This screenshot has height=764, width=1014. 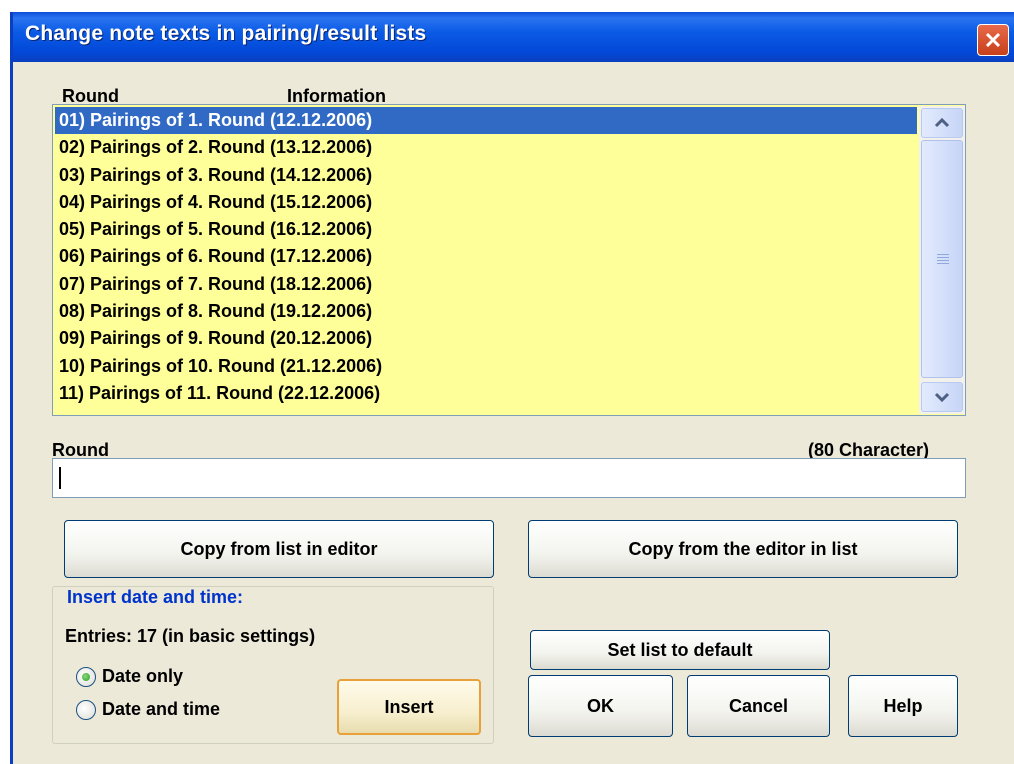 I want to click on round-text-input, so click(x=509, y=478).